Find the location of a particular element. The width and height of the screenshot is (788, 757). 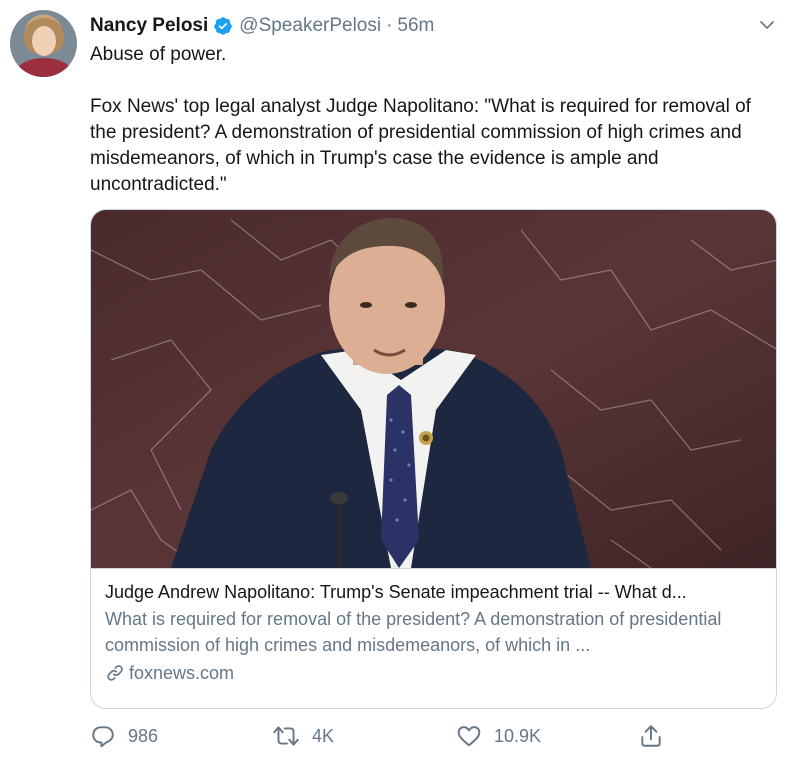

share-icon is located at coordinates (651, 736).